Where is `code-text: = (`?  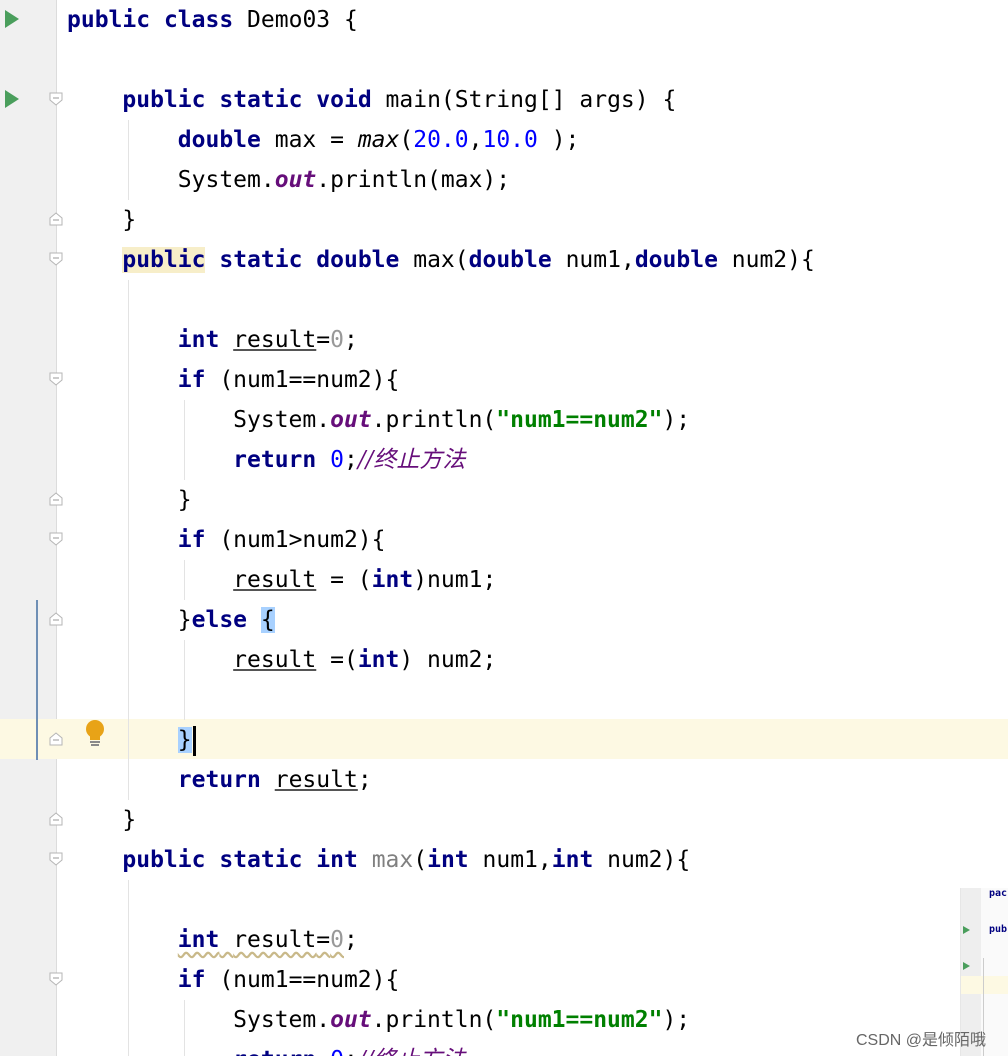
code-text: = ( is located at coordinates (344, 580).